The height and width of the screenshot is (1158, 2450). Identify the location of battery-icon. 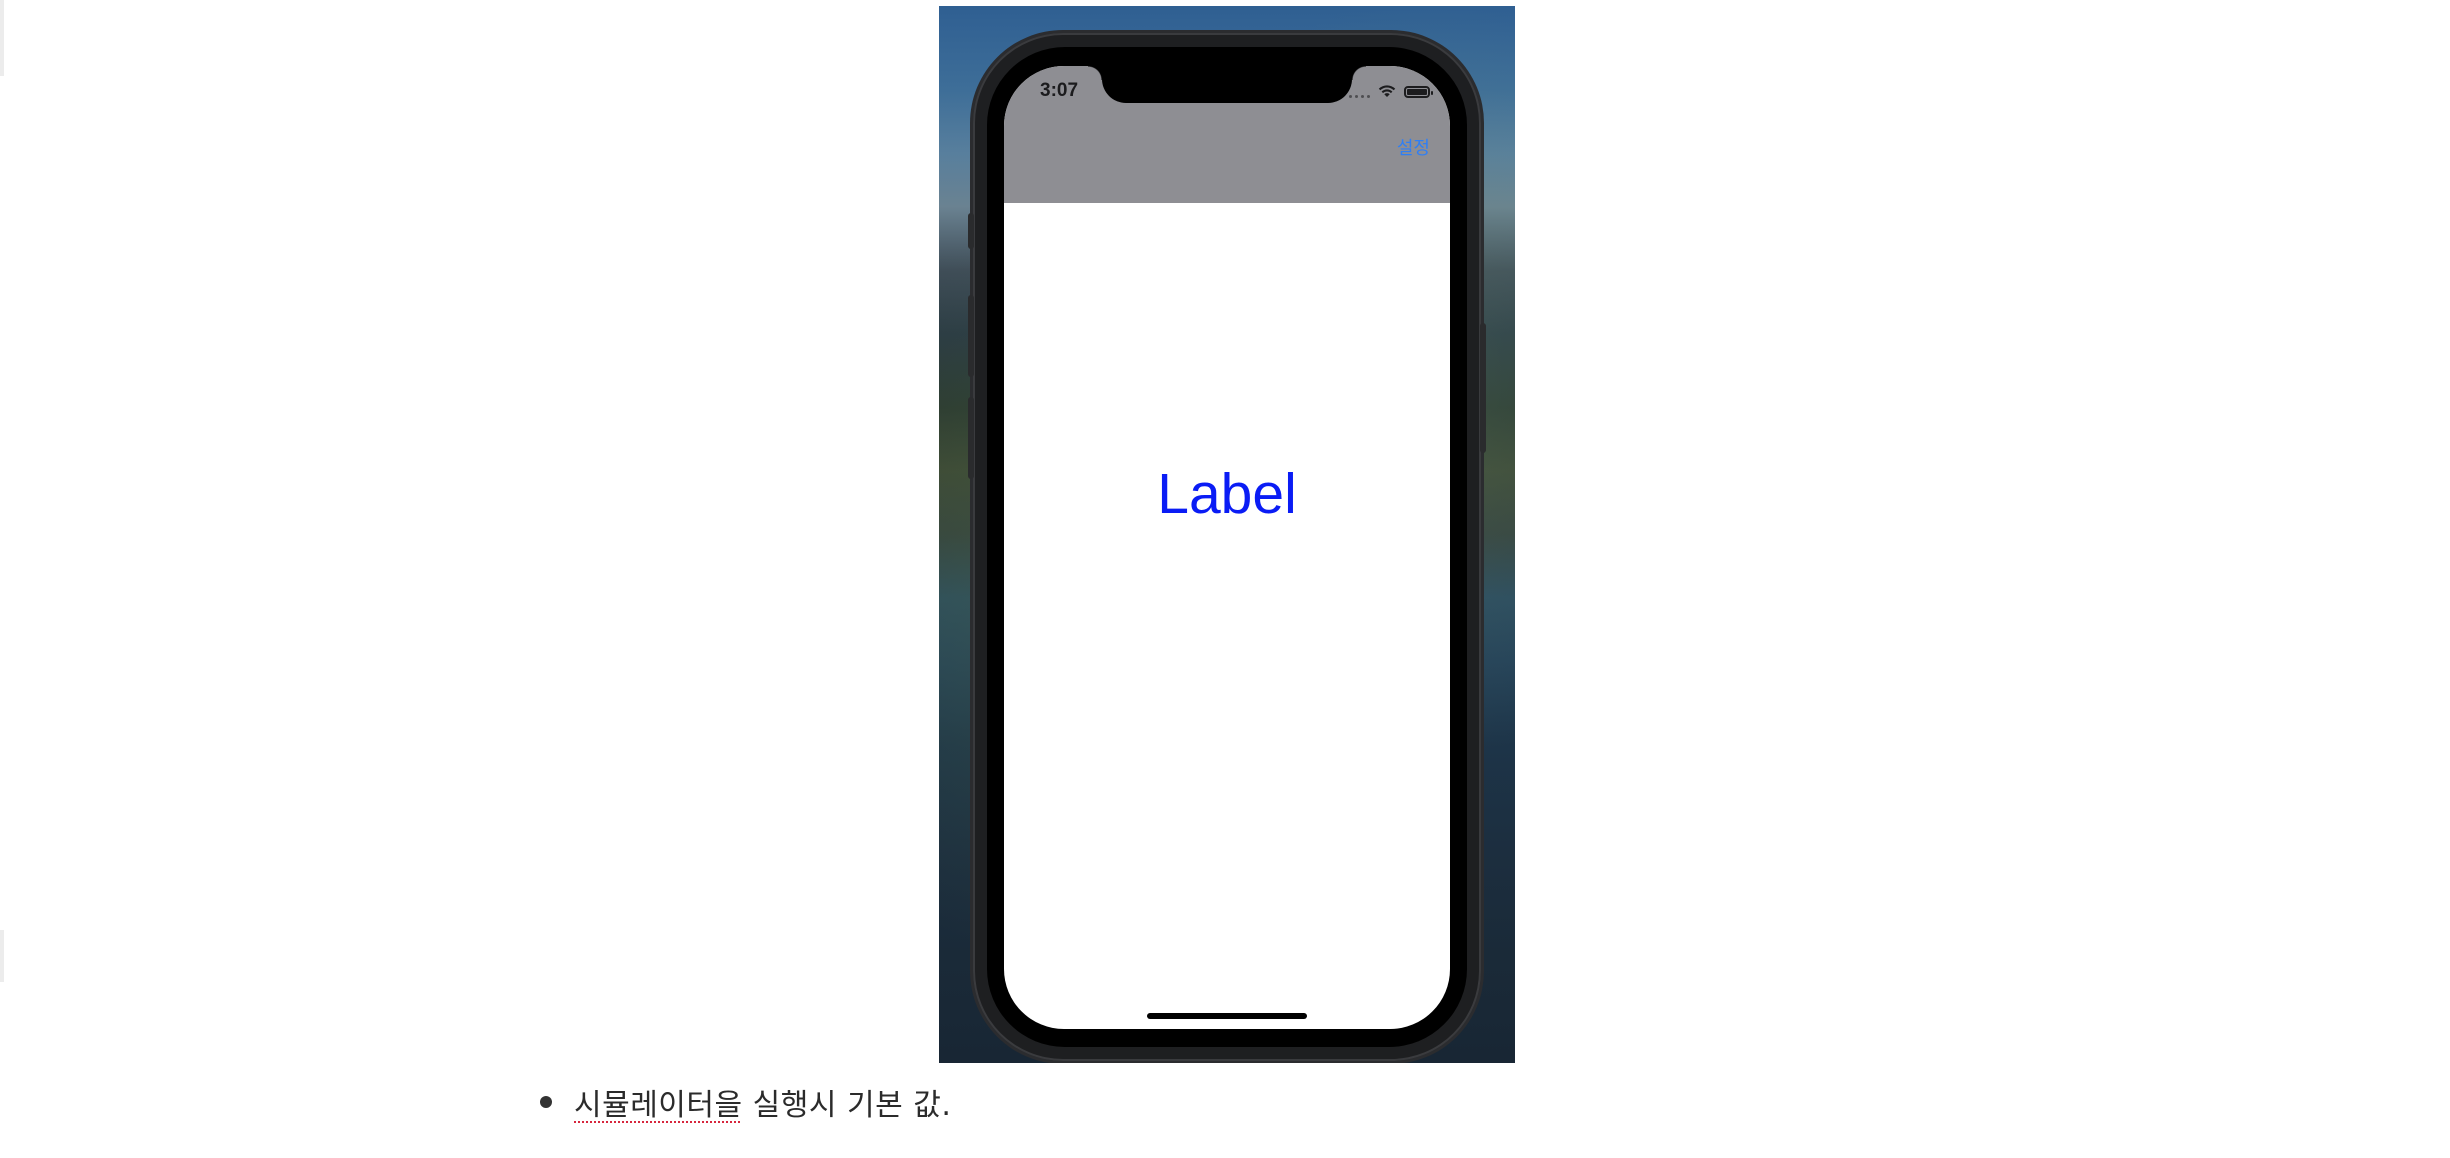
(1418, 92).